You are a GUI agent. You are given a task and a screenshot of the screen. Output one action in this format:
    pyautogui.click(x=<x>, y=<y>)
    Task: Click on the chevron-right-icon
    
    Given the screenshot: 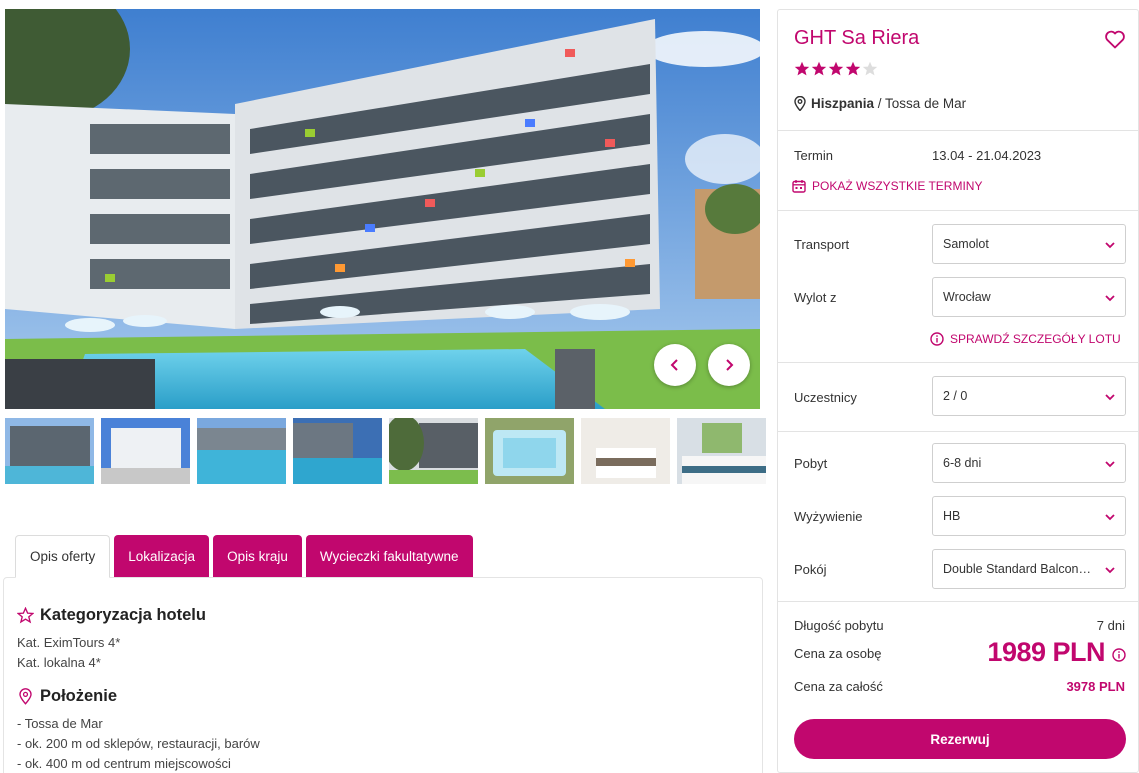 What is the action you would take?
    pyautogui.click(x=730, y=365)
    